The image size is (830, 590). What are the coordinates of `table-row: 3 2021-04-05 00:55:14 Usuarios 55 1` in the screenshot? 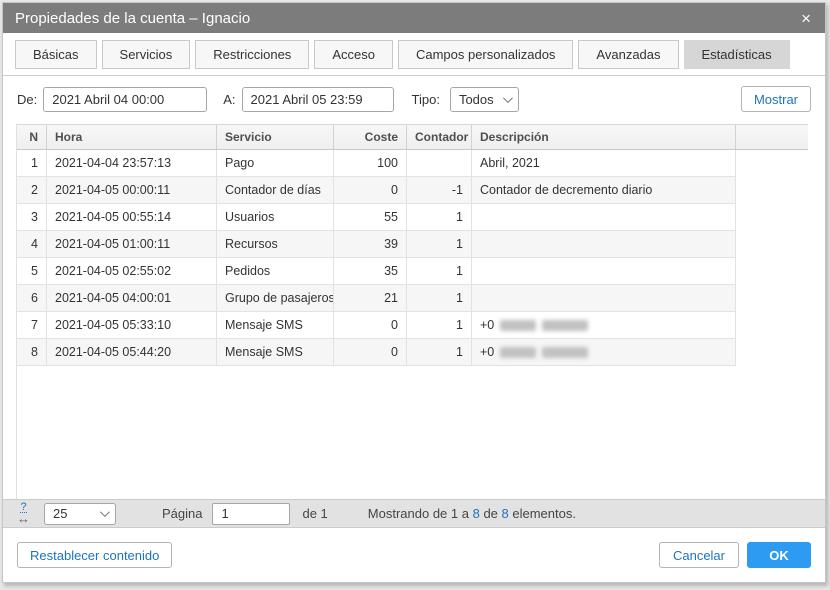 It's located at (412, 217).